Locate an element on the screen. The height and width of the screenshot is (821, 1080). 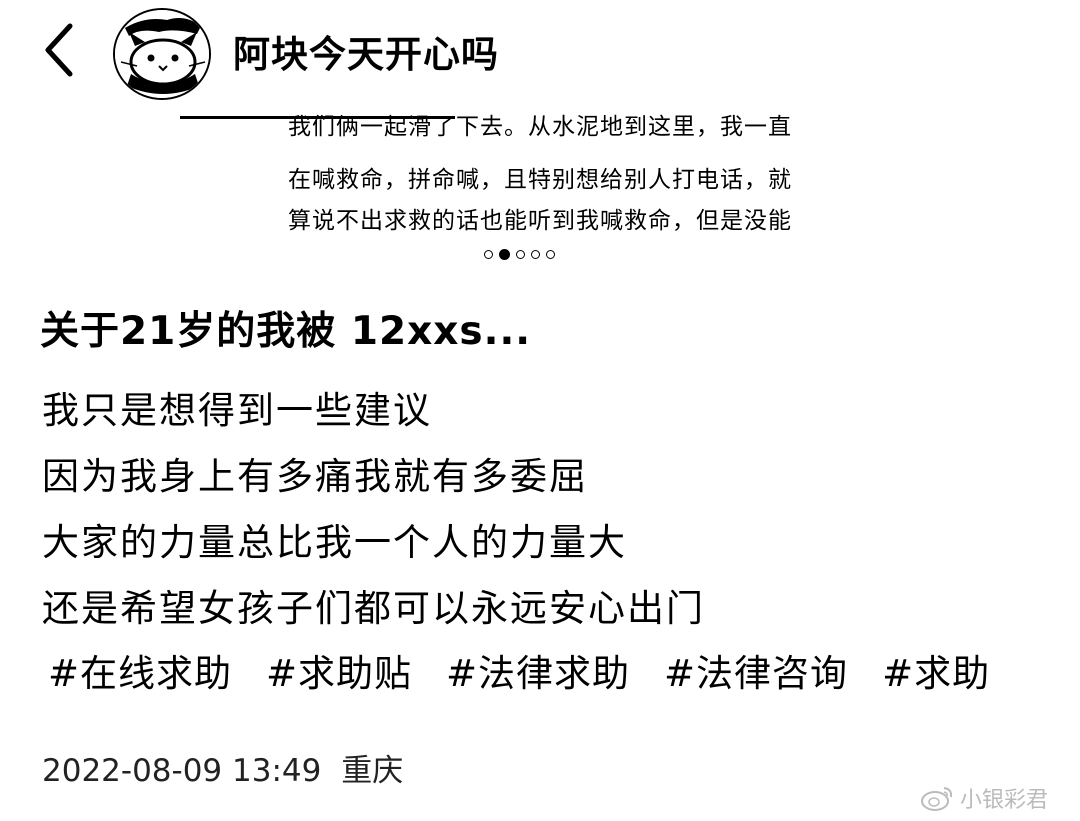
hashtag-link: #法律求助 is located at coordinates (538, 670).